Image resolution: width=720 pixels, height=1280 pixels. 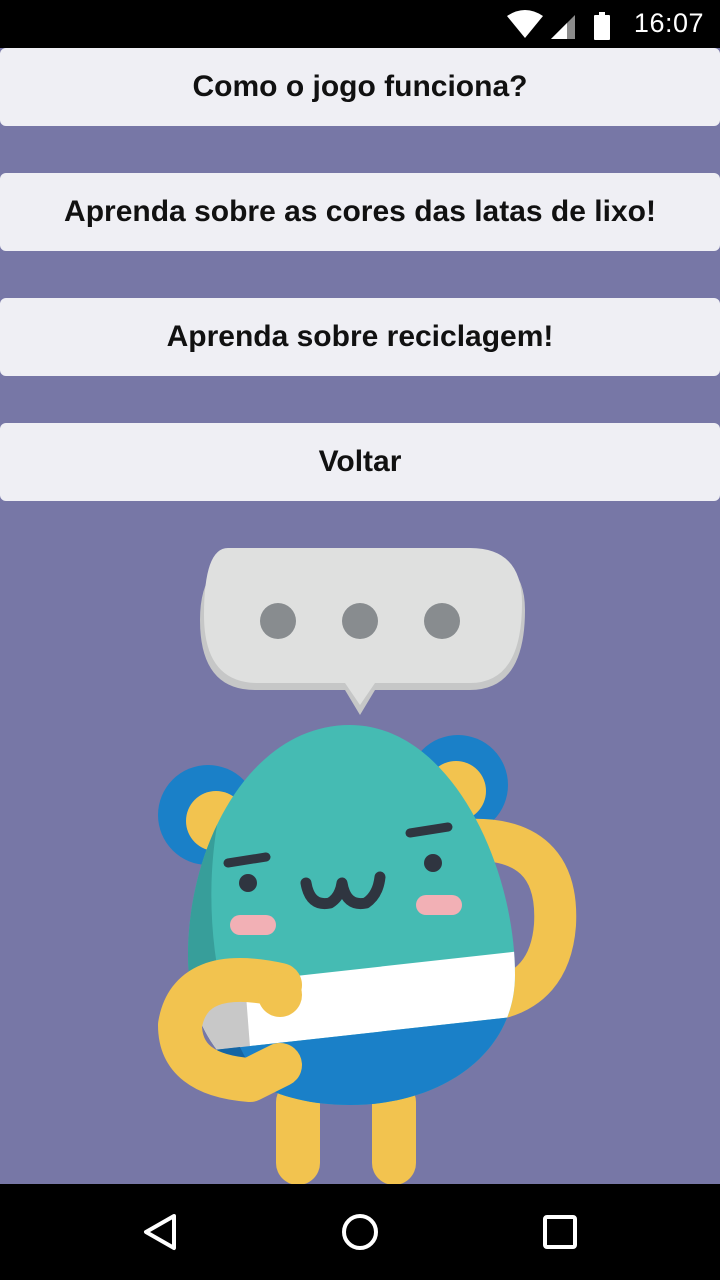 What do you see at coordinates (668, 23) in the screenshot?
I see `status-time: 16:07` at bounding box center [668, 23].